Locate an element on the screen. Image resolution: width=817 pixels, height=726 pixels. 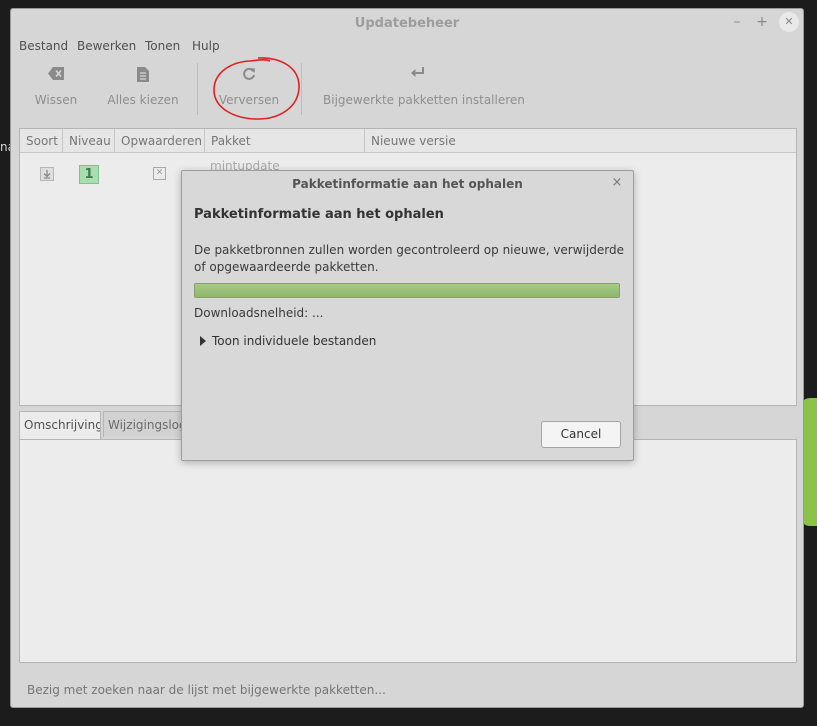
column-header-pakket: Pakket is located at coordinates (285, 141).